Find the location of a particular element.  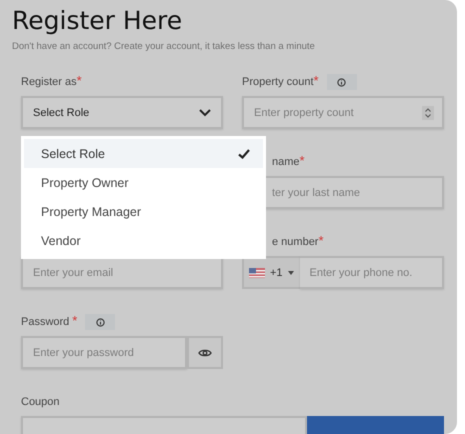

field-label: e number is located at coordinates (295, 242).